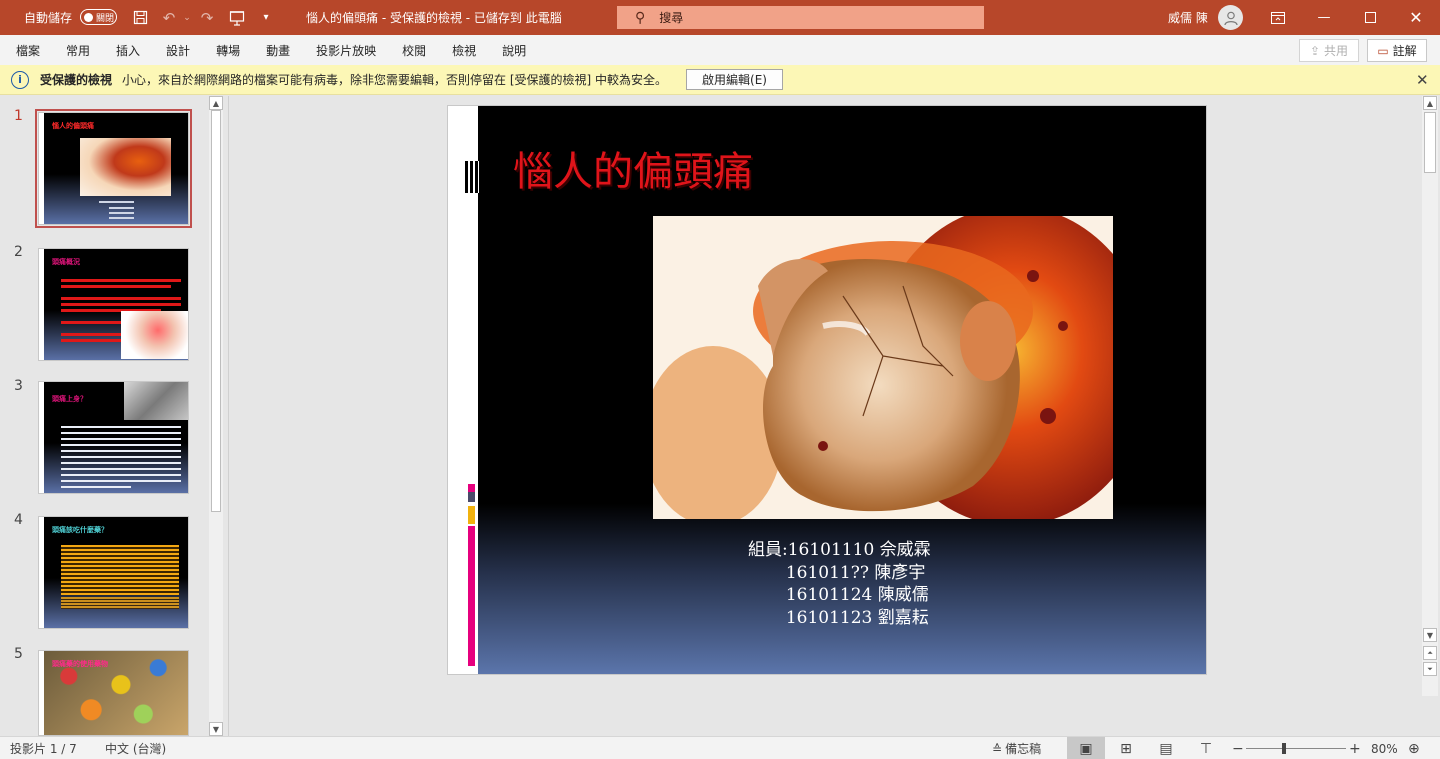 The width and height of the screenshot is (1440, 759). Describe the element at coordinates (1188, 17) in the screenshot. I see `user-name: 威儒 陳` at that location.